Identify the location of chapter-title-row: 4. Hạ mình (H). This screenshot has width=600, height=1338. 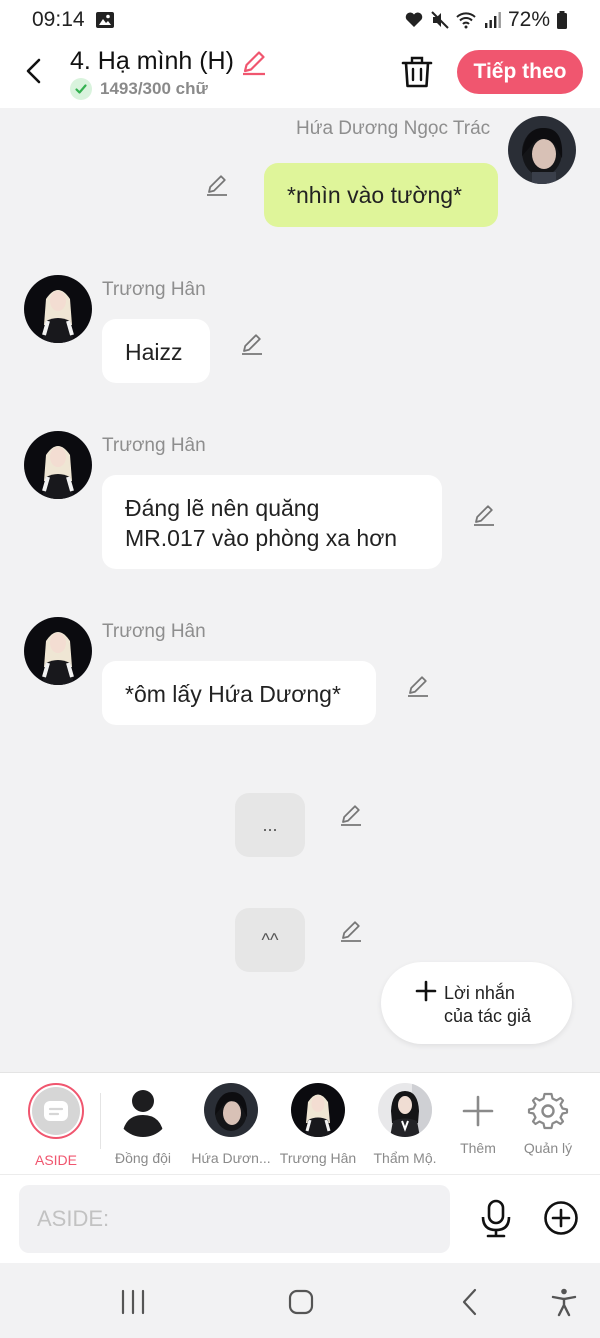
(169, 61).